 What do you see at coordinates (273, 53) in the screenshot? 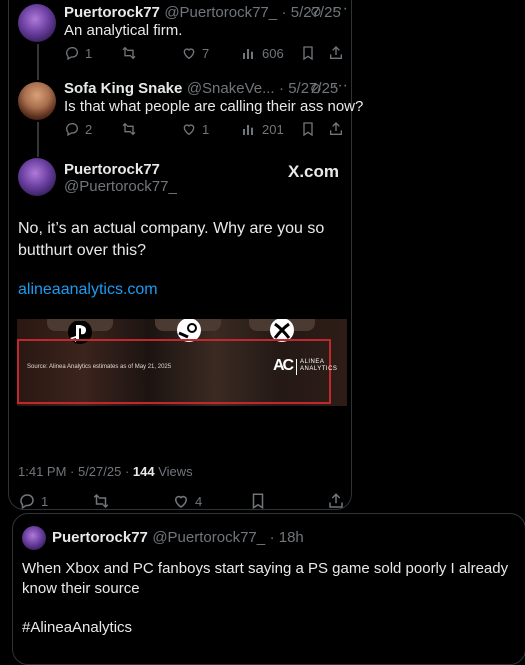
I see `view-count: 606` at bounding box center [273, 53].